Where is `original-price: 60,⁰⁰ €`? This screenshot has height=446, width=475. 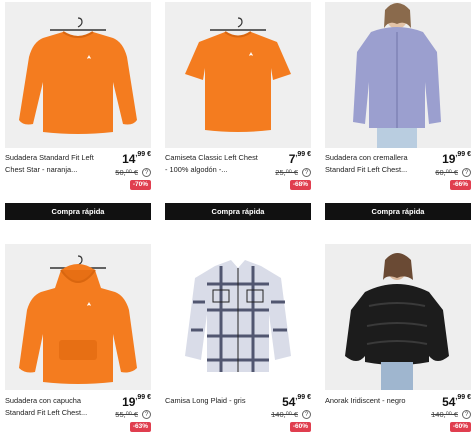 original-price: 60,⁰⁰ € is located at coordinates (446, 172).